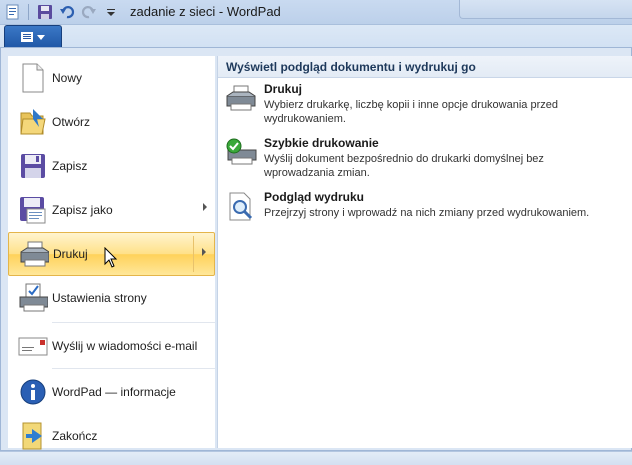 The image size is (632, 465). I want to click on quick-access-toolbar, so click(60, 12).